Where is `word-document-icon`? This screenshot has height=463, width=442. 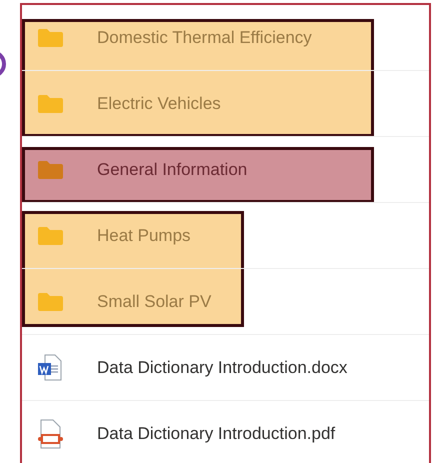
word-document-icon is located at coordinates (50, 368).